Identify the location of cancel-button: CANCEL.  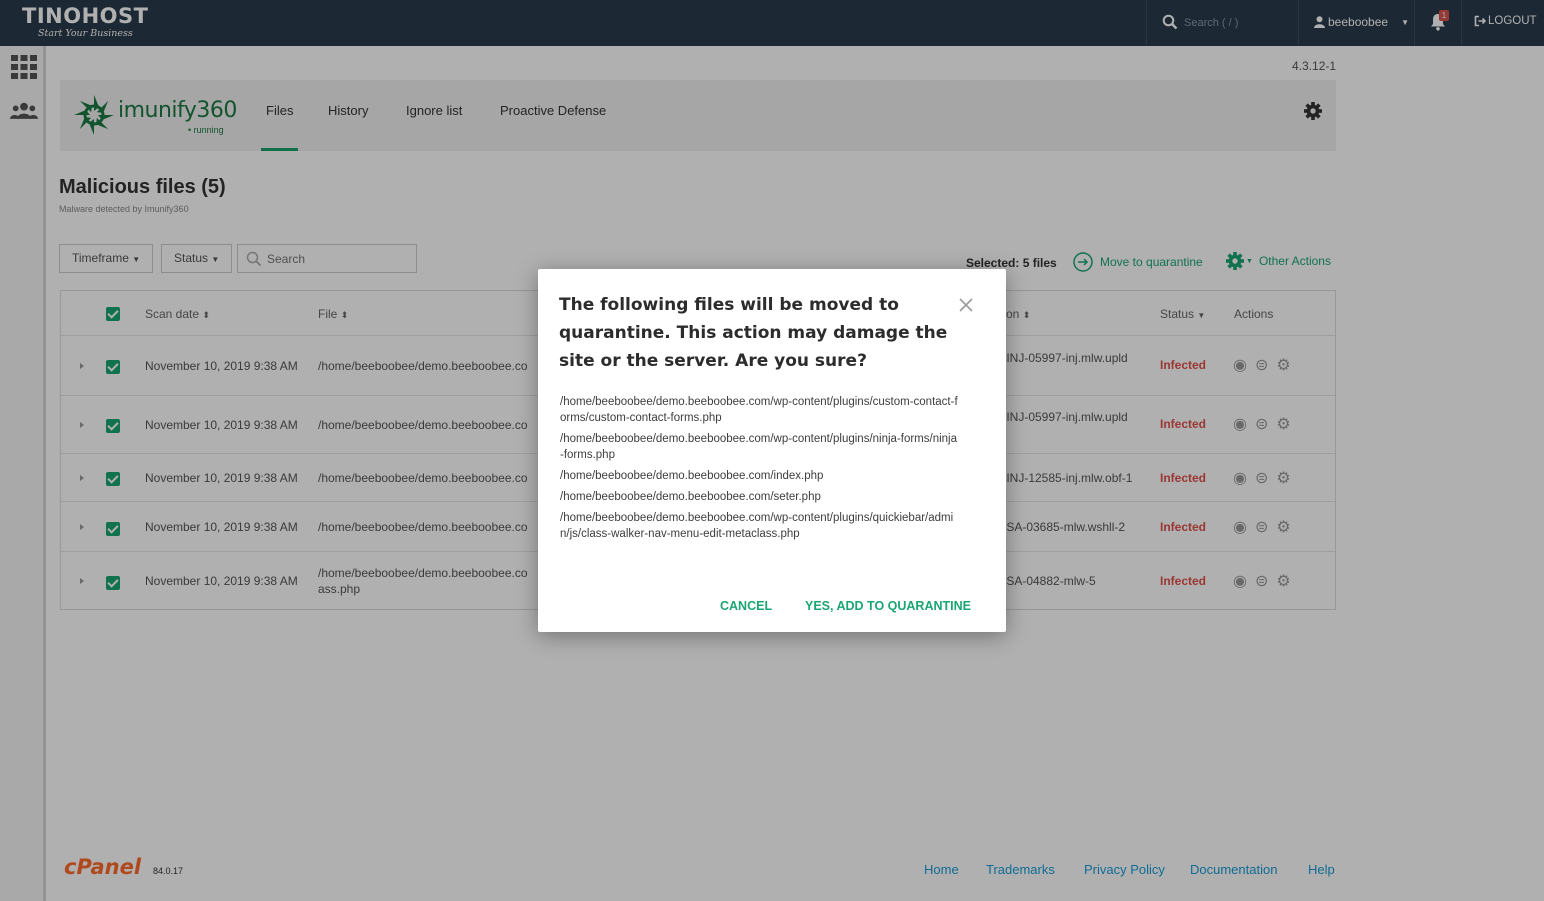
(746, 606).